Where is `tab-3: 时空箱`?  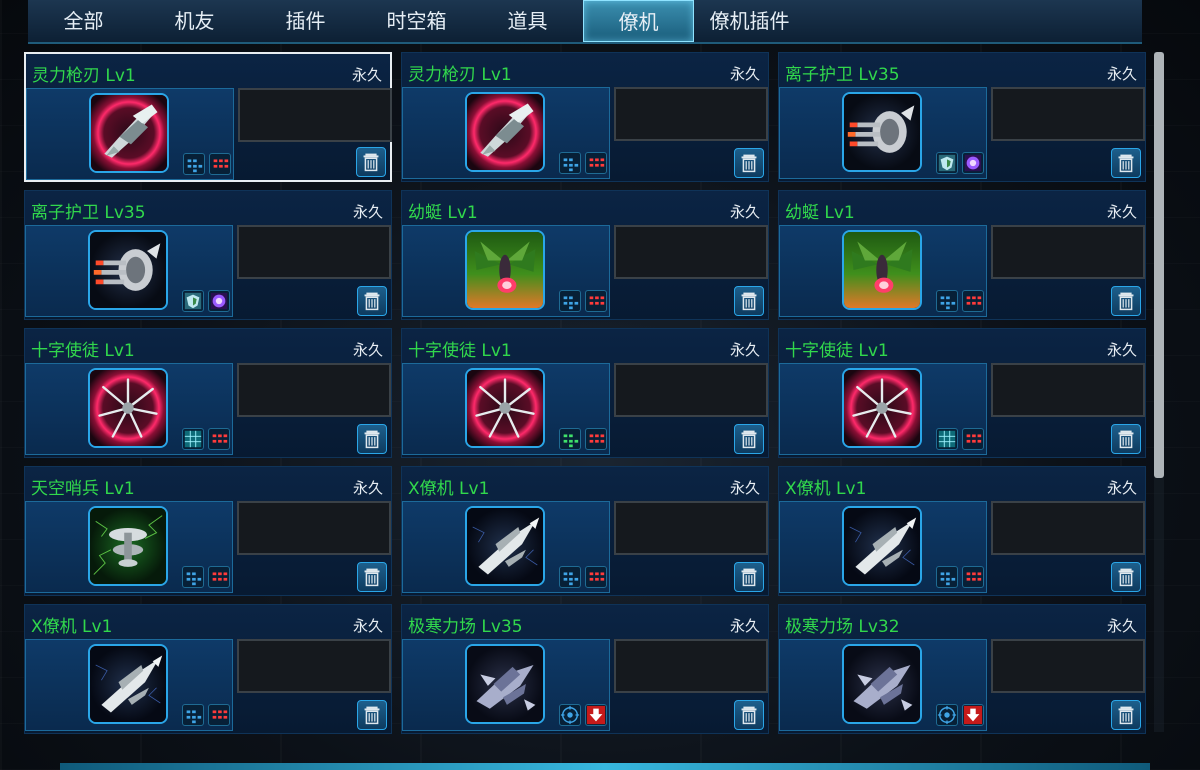
tab-3: 时空箱 is located at coordinates (416, 21).